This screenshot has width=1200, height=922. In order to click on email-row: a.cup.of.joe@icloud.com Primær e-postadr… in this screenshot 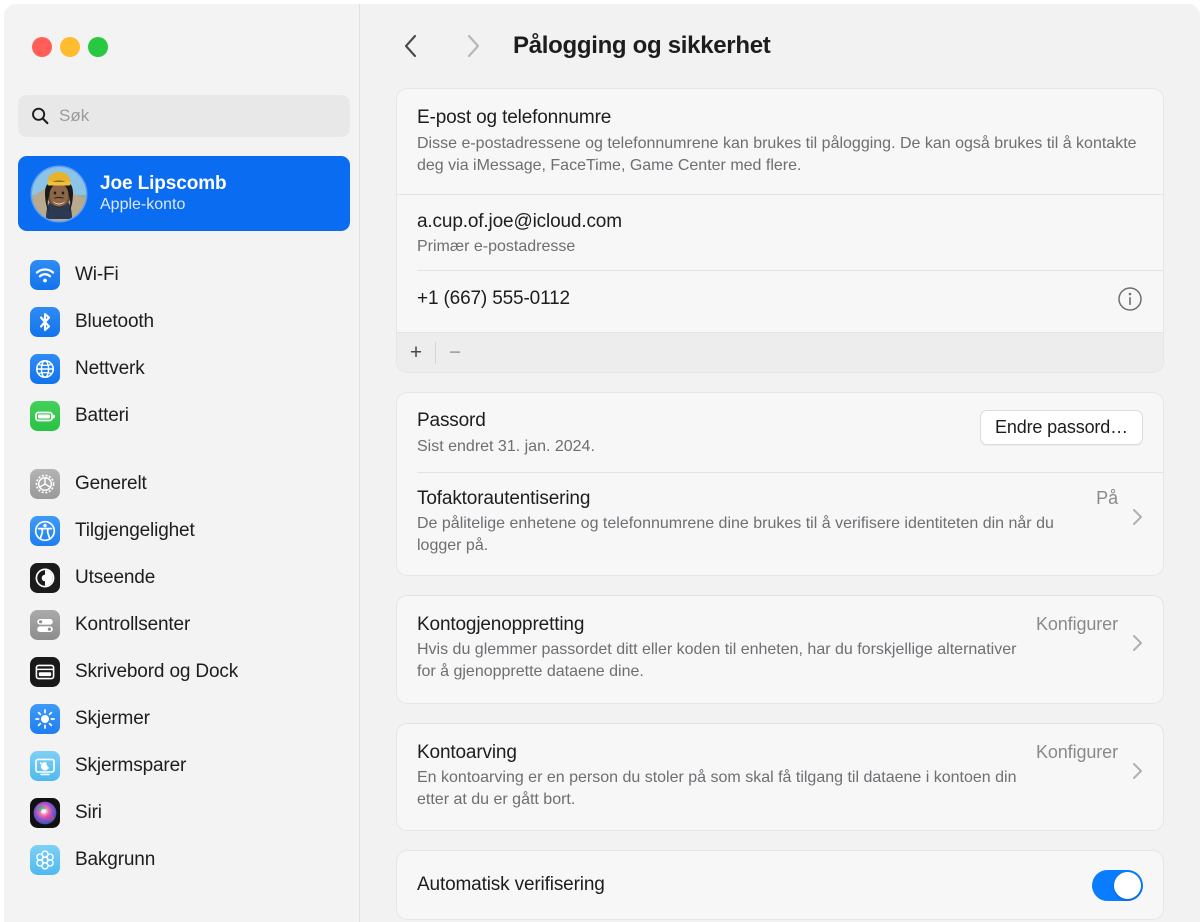, I will do `click(780, 232)`.